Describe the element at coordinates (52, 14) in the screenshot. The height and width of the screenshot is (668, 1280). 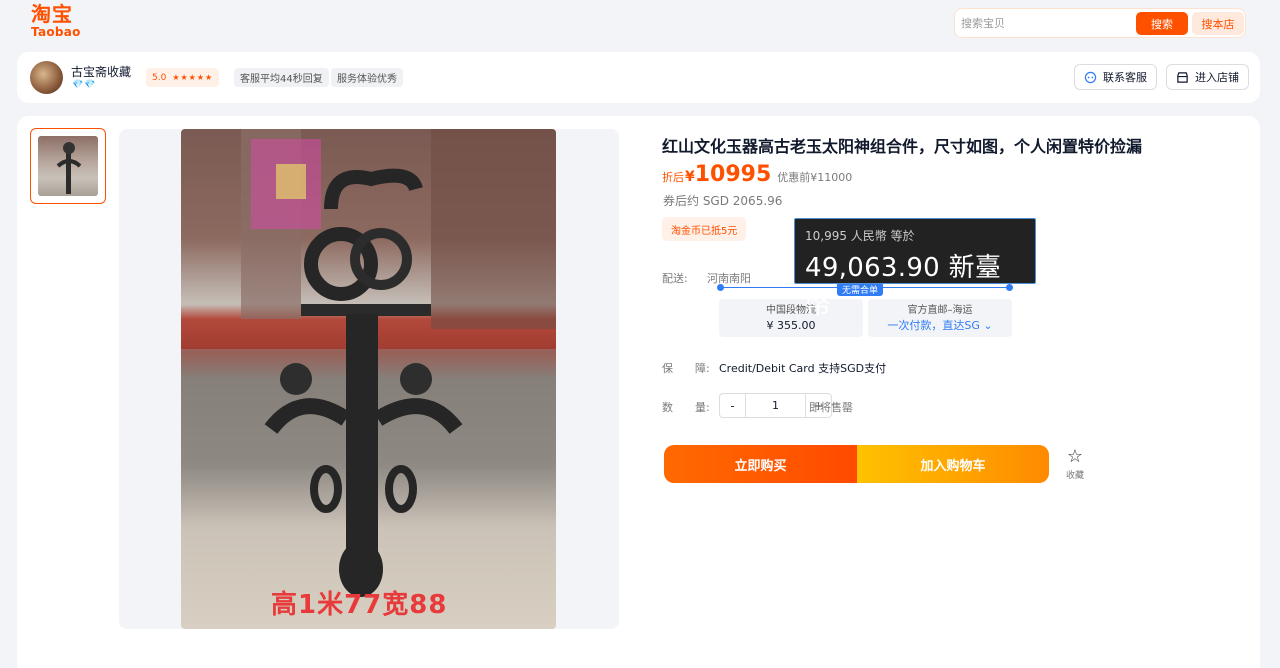
I see `logo-text-cn: 淘宝` at that location.